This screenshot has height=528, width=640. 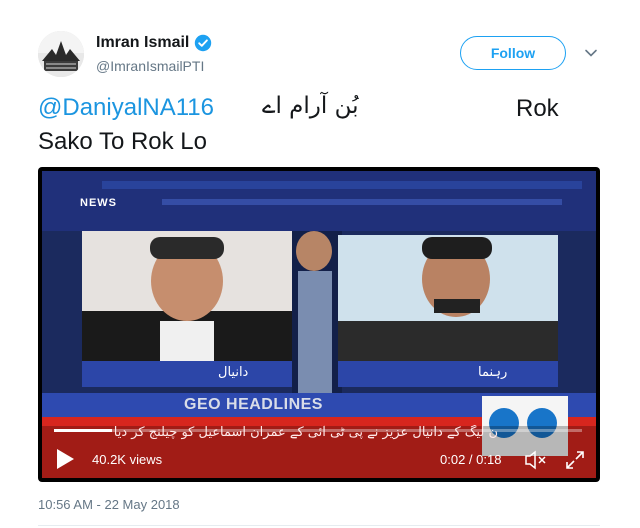 What do you see at coordinates (233, 372) in the screenshot?
I see `left-guest-caption: دانیال` at bounding box center [233, 372].